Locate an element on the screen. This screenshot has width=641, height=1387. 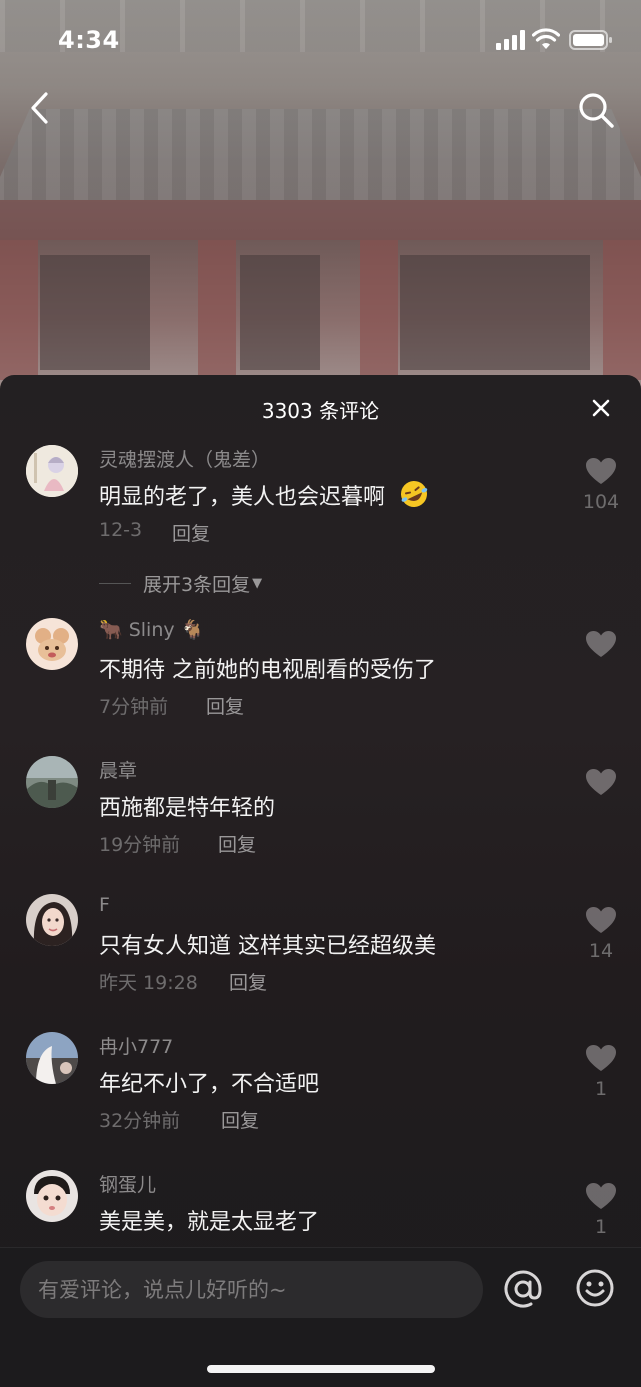
battery-icon is located at coordinates (590, 40).